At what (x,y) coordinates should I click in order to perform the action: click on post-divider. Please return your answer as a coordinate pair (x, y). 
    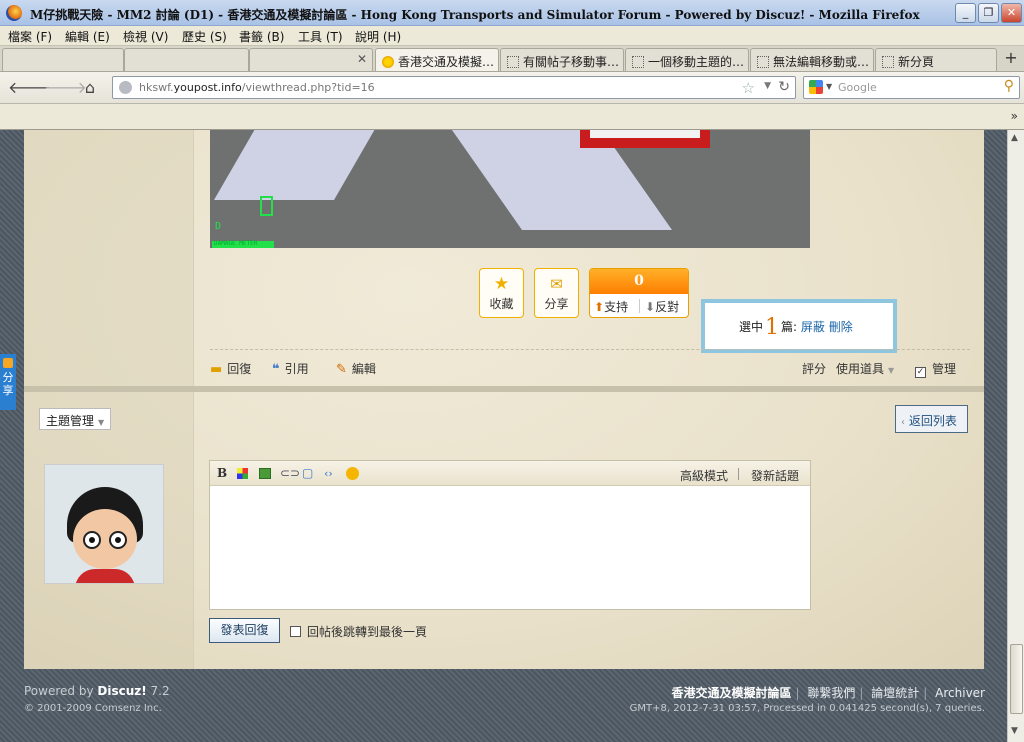
    Looking at the image, I should click on (590, 349).